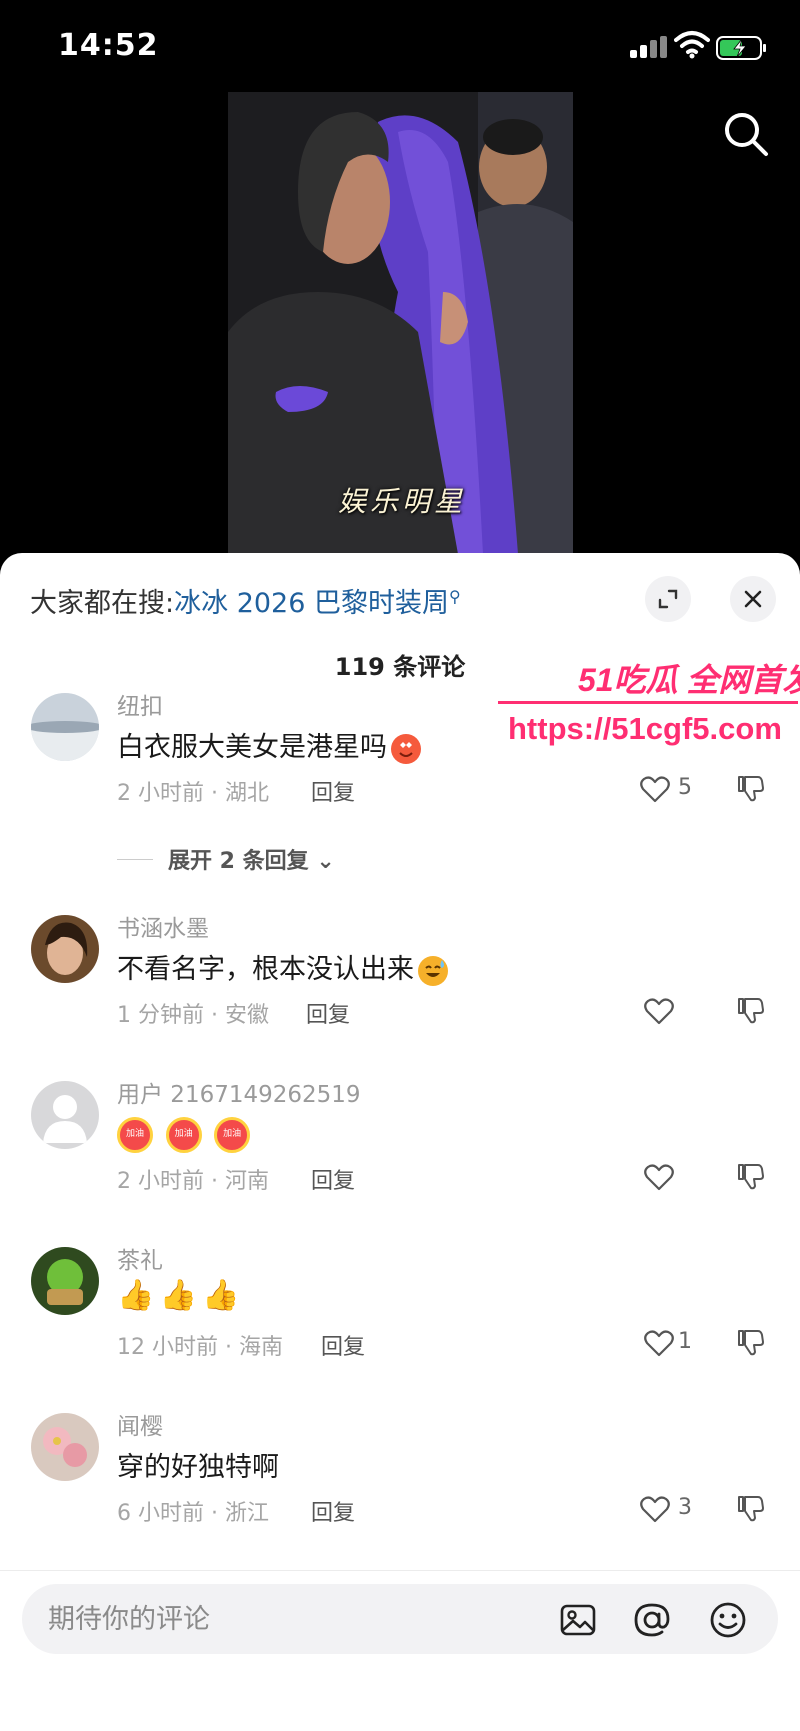 This screenshot has height=1731, width=800. Describe the element at coordinates (273, 1619) in the screenshot. I see `comment-input` at that location.